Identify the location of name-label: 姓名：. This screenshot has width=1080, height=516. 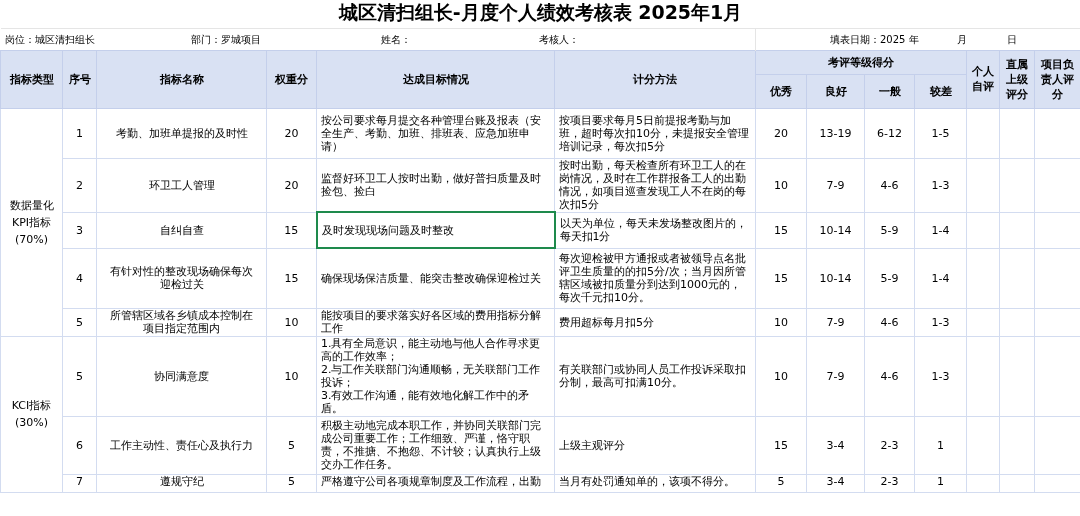
(395, 39).